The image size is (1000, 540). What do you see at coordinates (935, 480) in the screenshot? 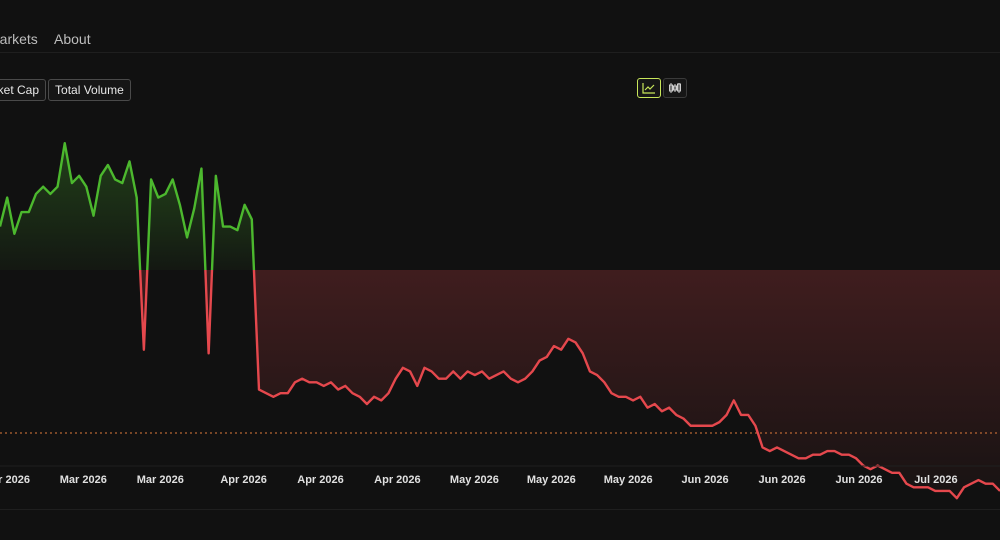
I see `x-tick-label: Jul 2026` at bounding box center [935, 480].